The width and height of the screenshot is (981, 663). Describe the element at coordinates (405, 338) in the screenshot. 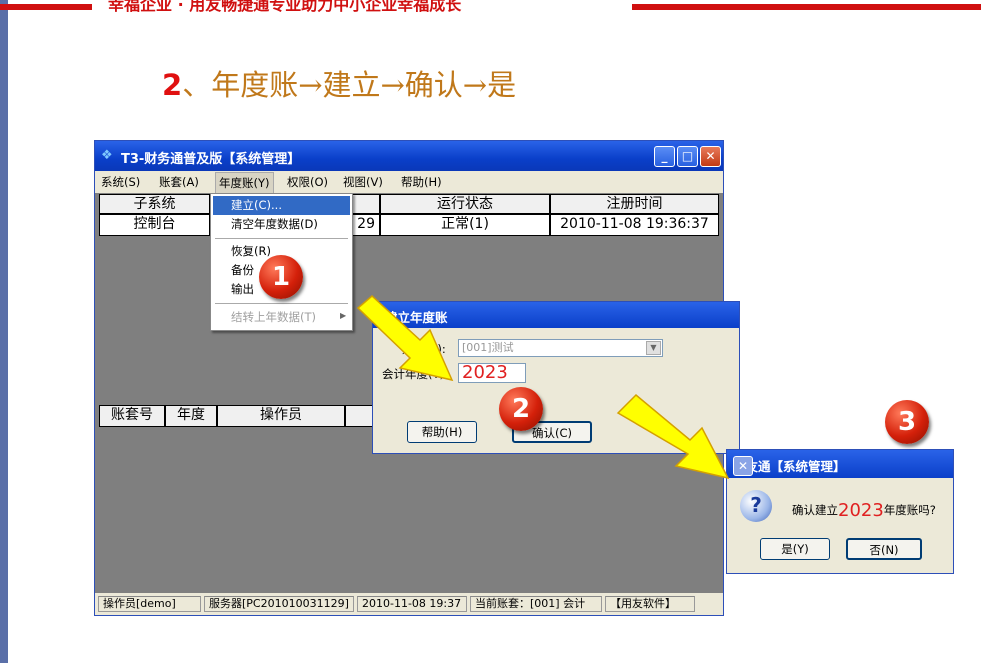

I see `arrow-to-year-input` at that location.